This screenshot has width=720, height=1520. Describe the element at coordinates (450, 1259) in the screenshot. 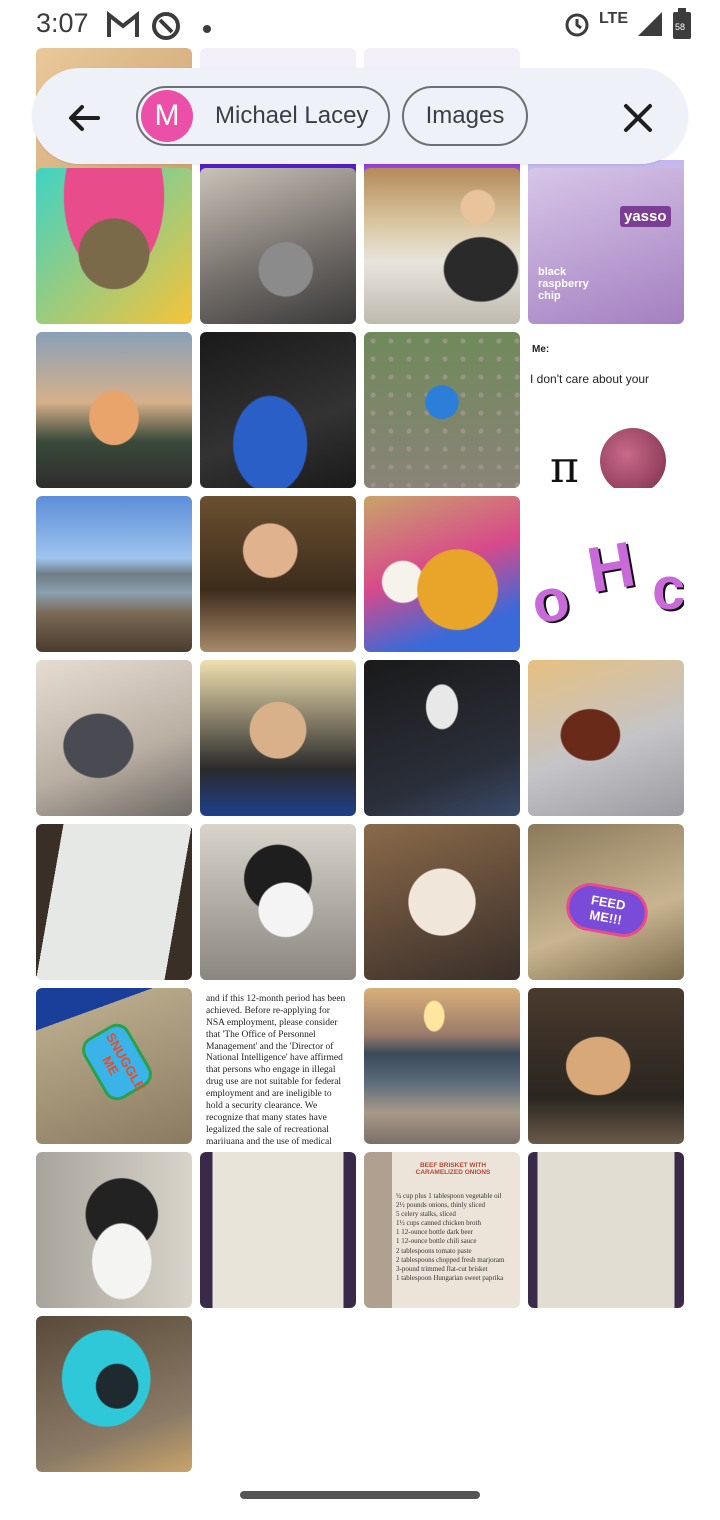

I see `recipe-line: 2 tablespoons chopped fresh marjoram` at that location.